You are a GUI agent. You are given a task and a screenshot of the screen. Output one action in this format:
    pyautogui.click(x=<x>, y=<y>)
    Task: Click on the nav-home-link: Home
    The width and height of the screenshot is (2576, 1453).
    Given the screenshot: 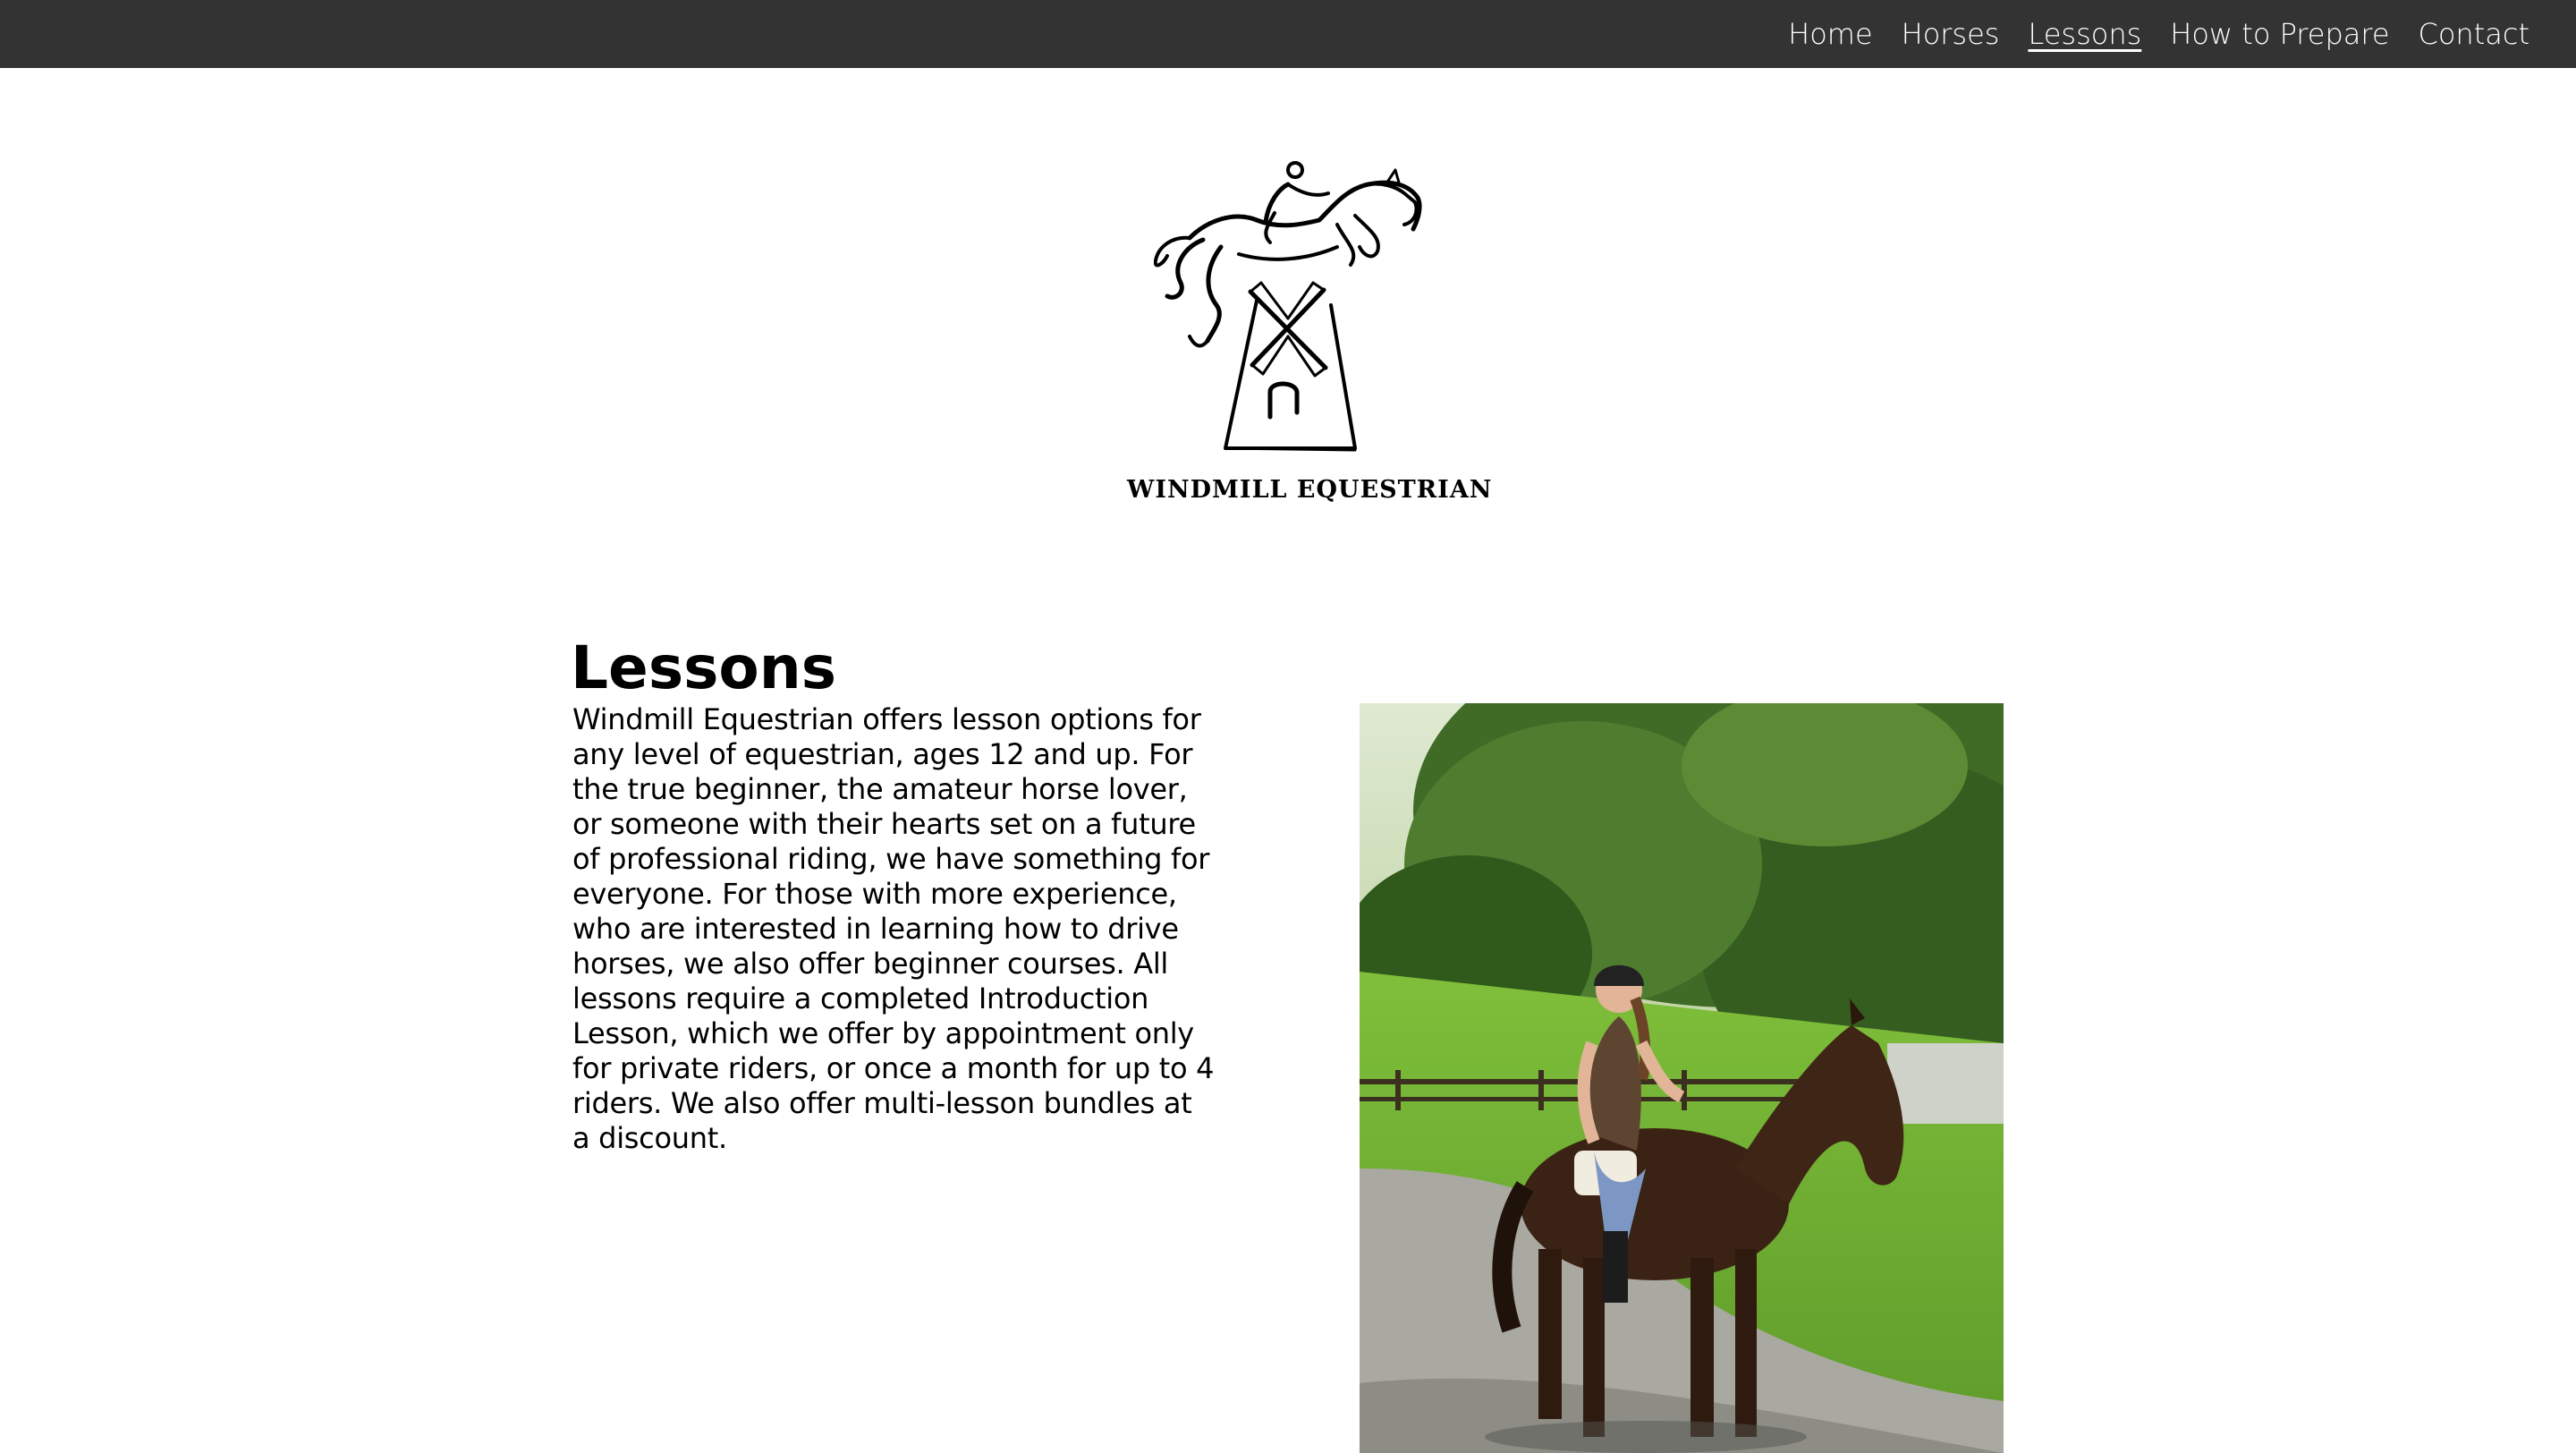 What is the action you would take?
    pyautogui.click(x=1830, y=34)
    